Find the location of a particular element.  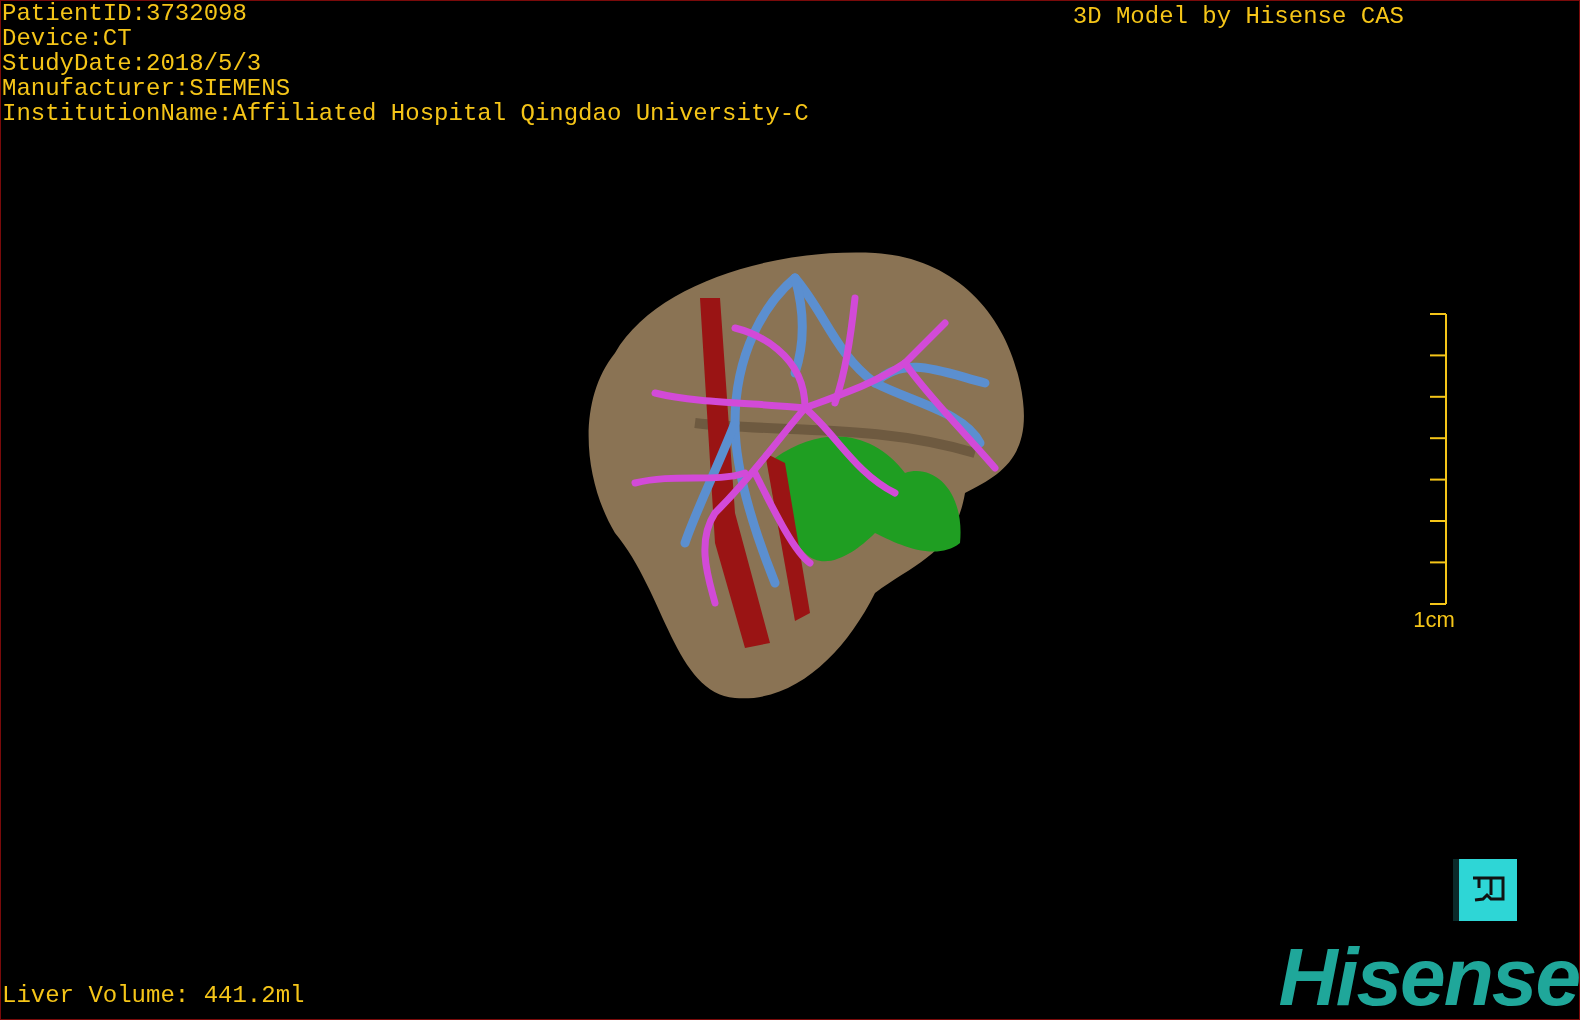

brand-logo: Hisense is located at coordinates (1428, 980).